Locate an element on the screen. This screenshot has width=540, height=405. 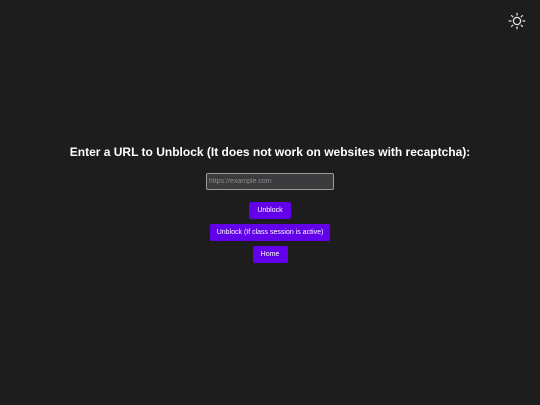
theme-toggle-button is located at coordinates (517, 21).